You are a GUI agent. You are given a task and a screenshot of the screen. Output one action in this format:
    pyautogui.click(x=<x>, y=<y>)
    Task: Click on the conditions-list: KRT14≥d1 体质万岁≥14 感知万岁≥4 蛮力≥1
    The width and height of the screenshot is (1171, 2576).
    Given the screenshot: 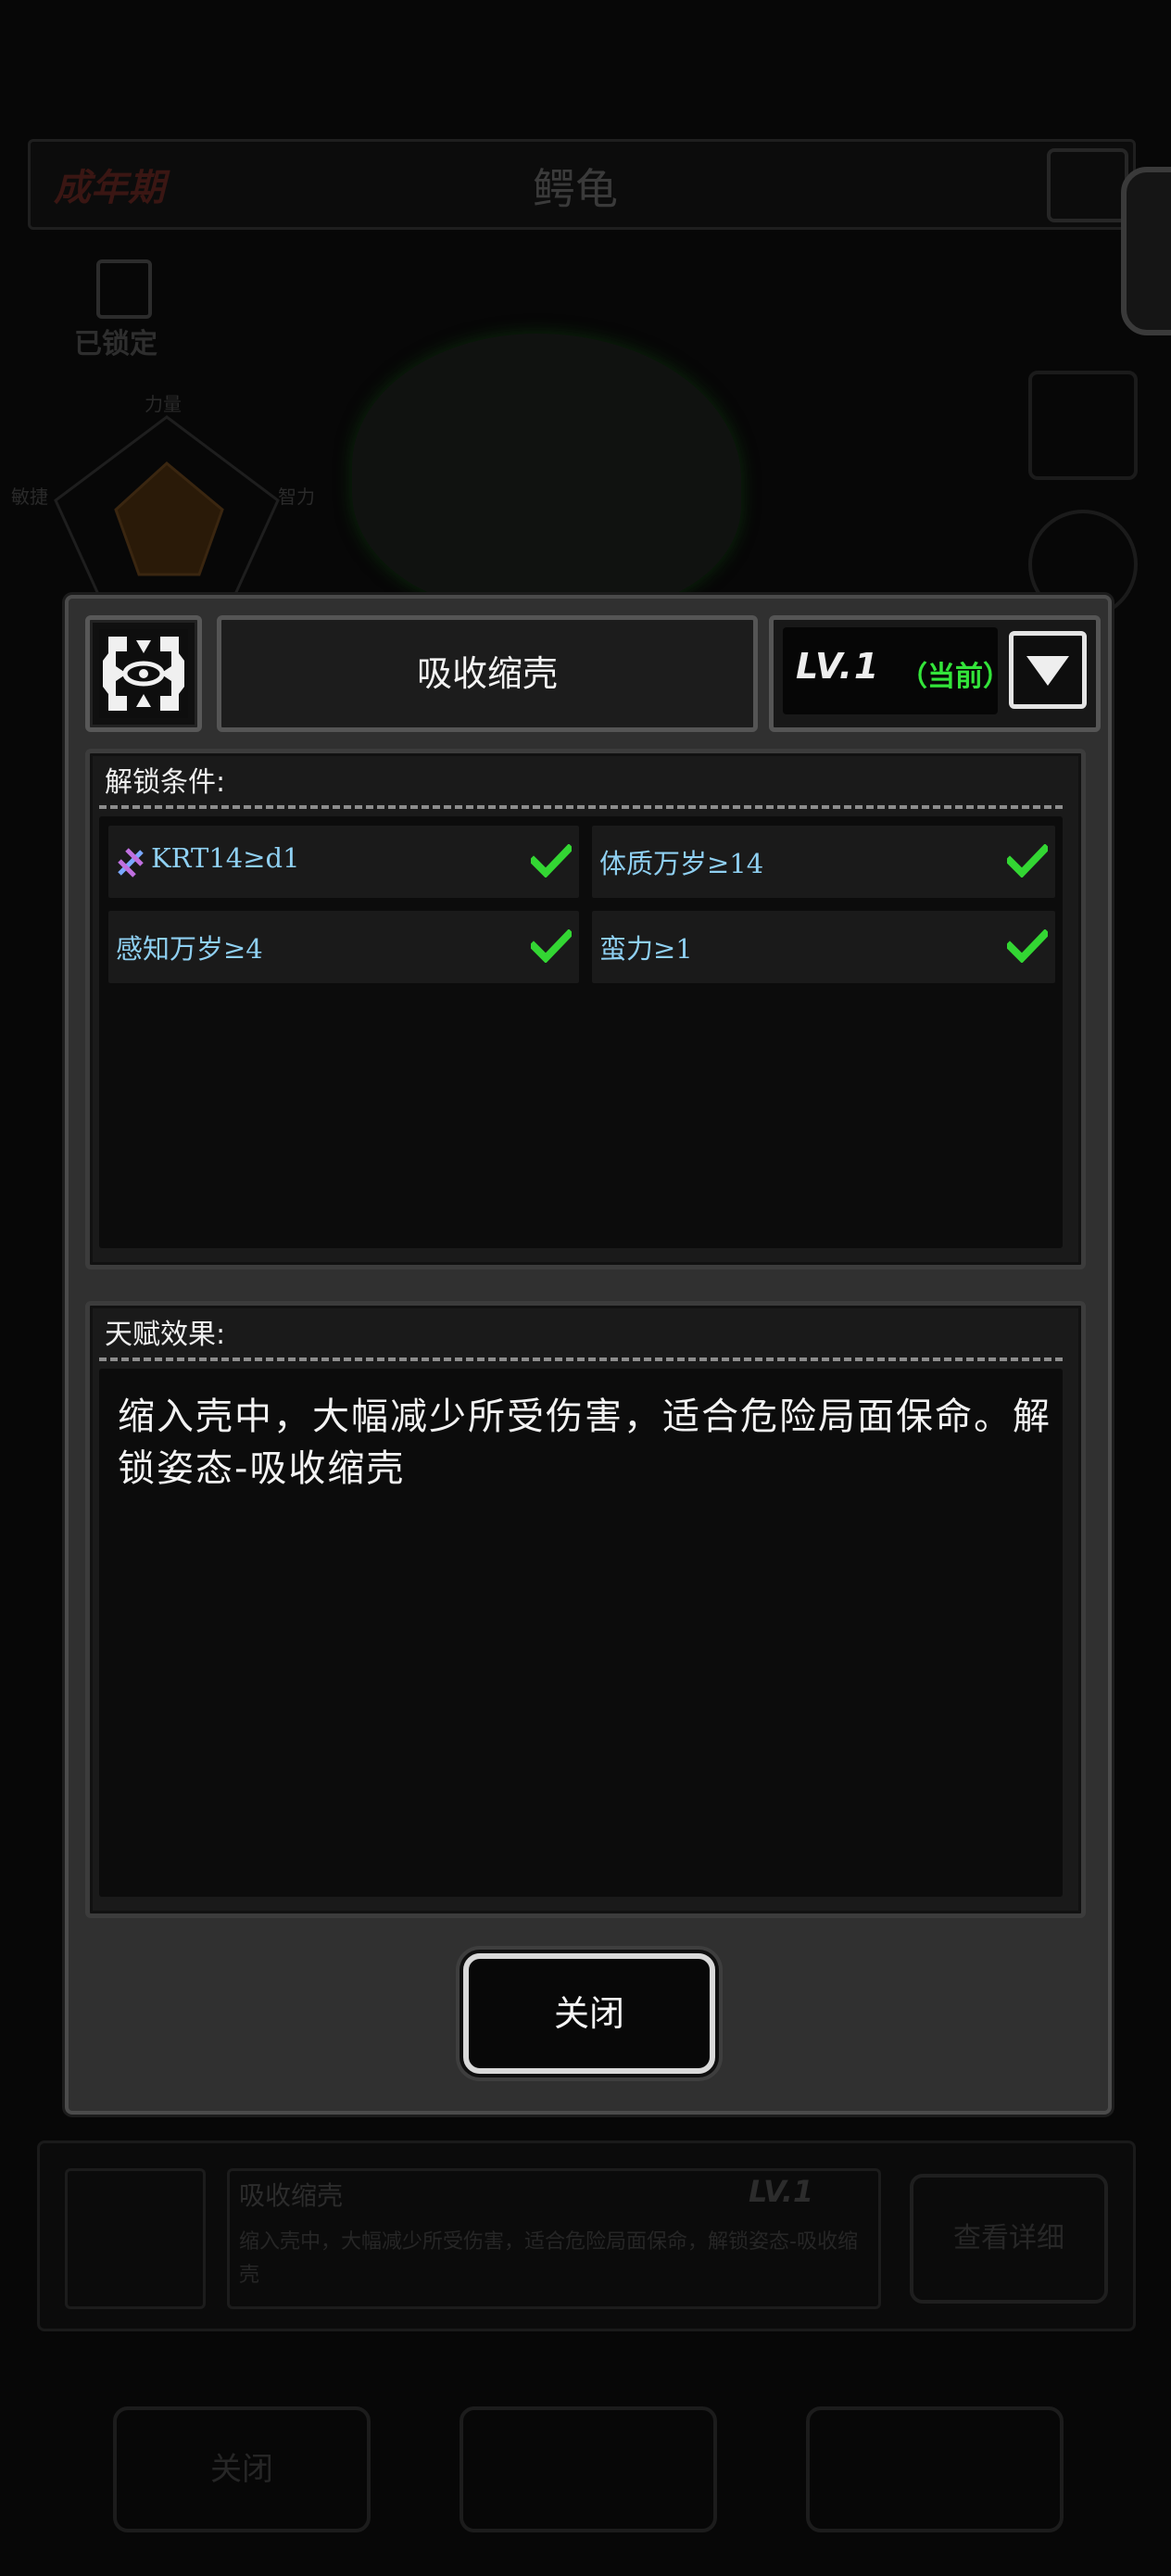 What is the action you would take?
    pyautogui.click(x=581, y=1032)
    